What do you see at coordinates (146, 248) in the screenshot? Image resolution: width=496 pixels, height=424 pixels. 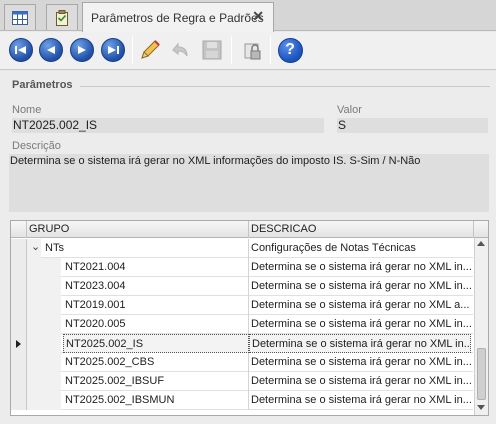 I see `group-grupo-cell: NTs` at bounding box center [146, 248].